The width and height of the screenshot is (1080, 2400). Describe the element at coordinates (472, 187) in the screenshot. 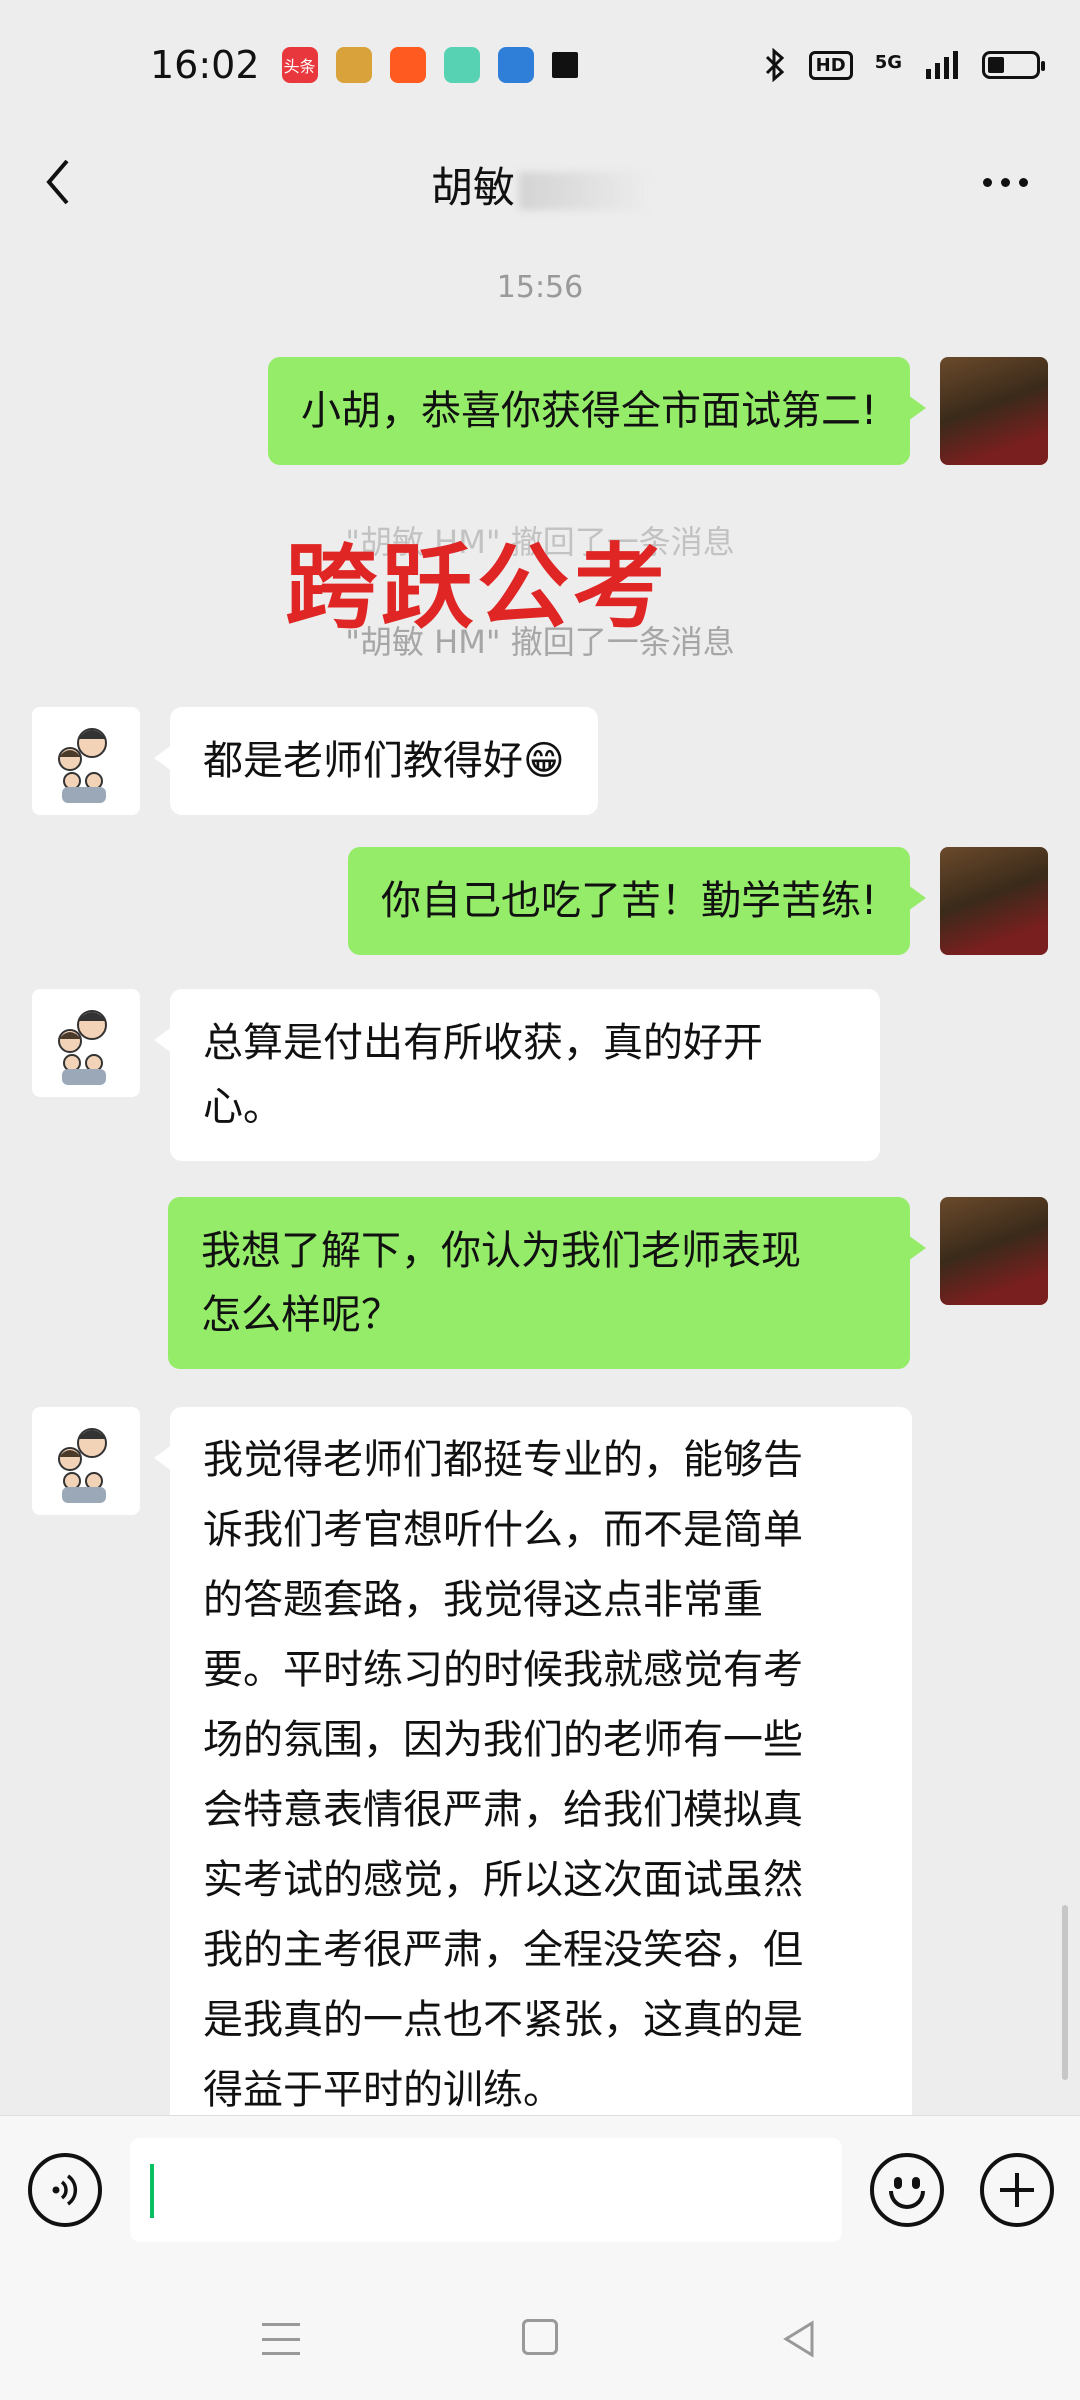

I see `contact-name: 胡敏` at that location.